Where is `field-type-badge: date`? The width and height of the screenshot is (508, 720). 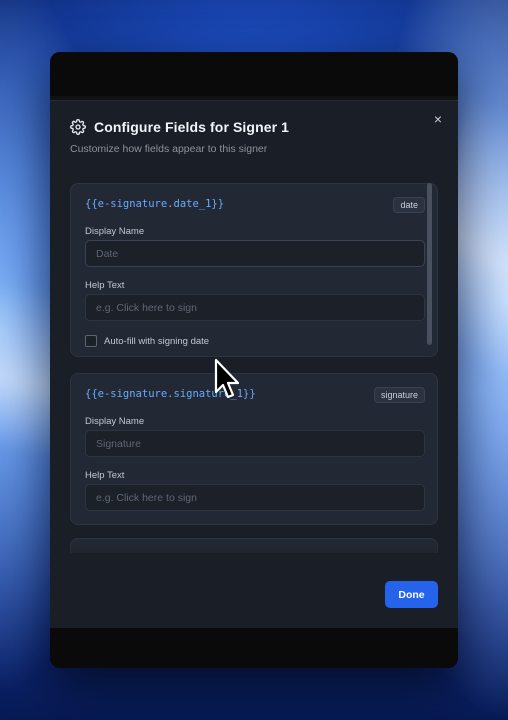
field-type-badge: date is located at coordinates (409, 205).